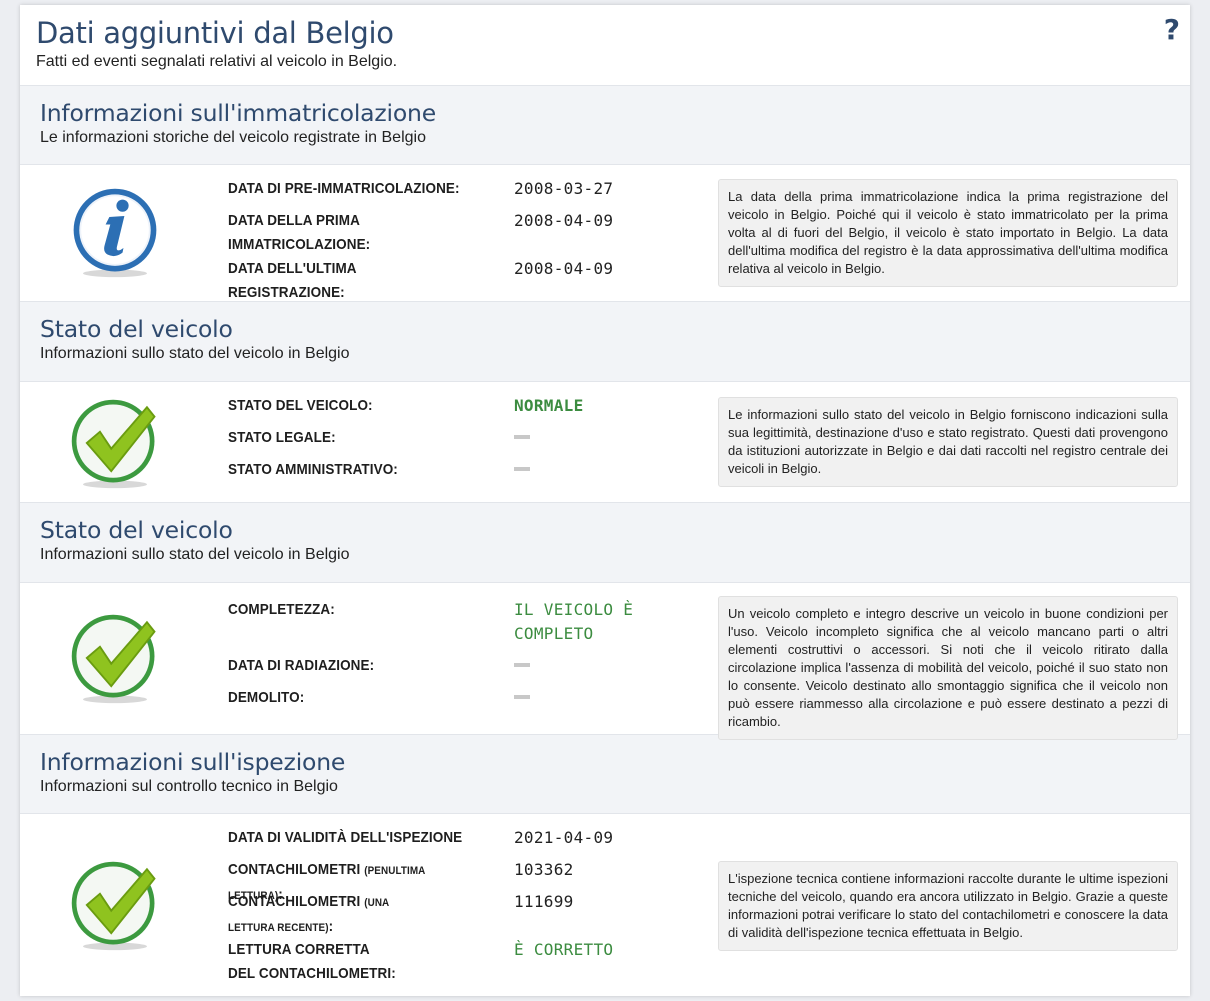  Describe the element at coordinates (215, 33) in the screenshot. I see `page-title: Dati aggiuntivi dal Belgio` at that location.